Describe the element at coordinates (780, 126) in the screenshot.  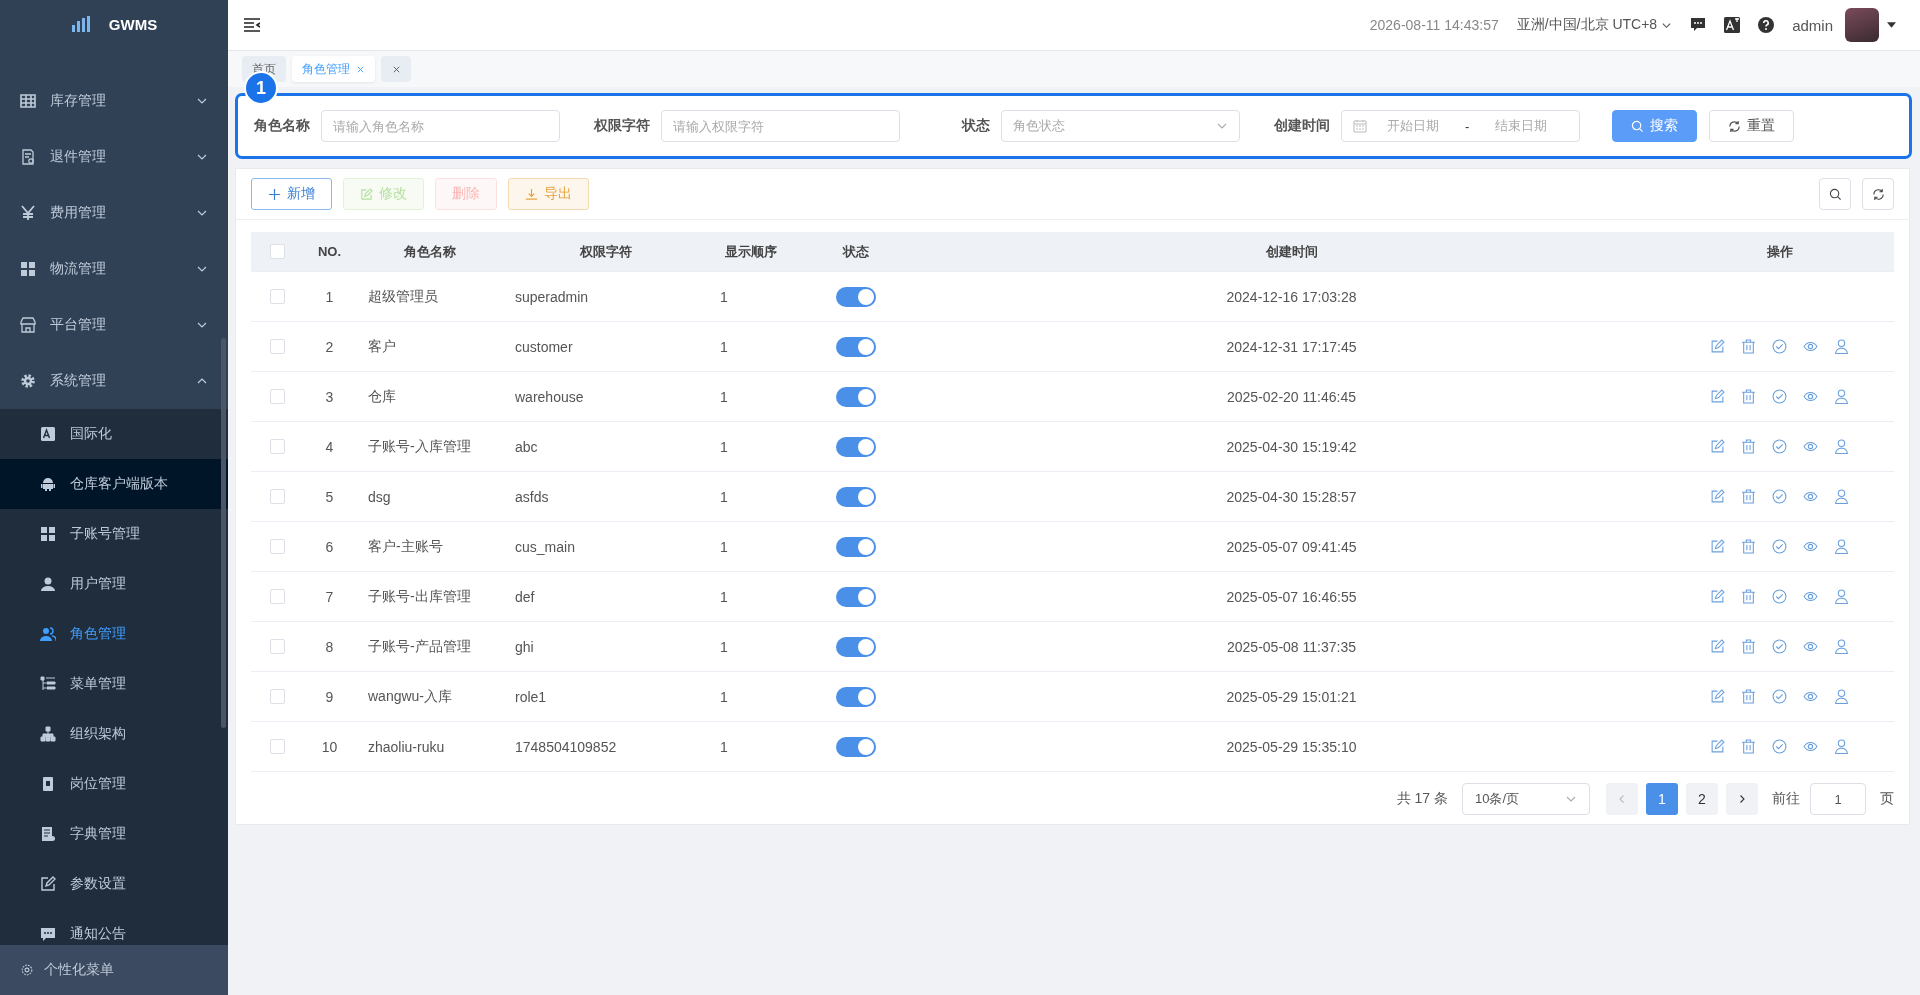
I see `text-input: 请输入权限字符` at that location.